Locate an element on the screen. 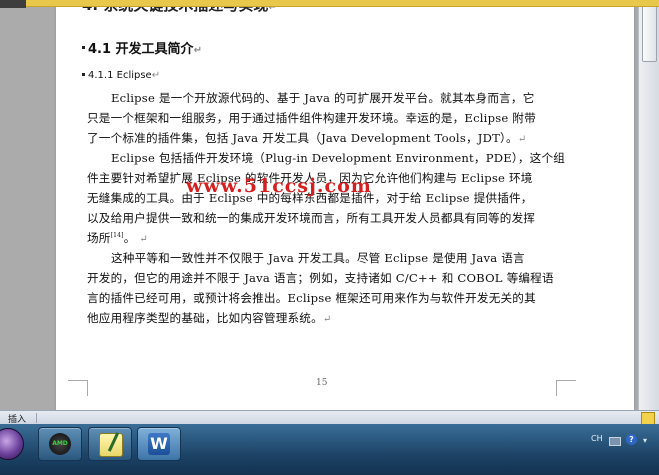 Image resolution: width=659 pixels, height=475 pixels. page-number: 15 is located at coordinates (322, 383).